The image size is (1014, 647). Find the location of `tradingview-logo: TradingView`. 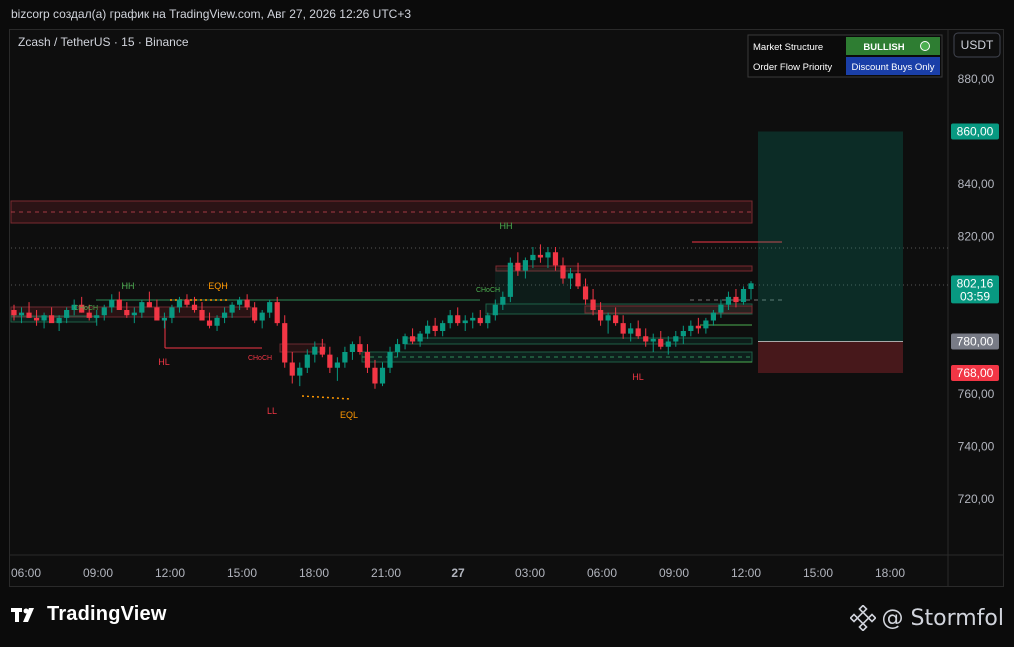

tradingview-logo: TradingView is located at coordinates (89, 614).